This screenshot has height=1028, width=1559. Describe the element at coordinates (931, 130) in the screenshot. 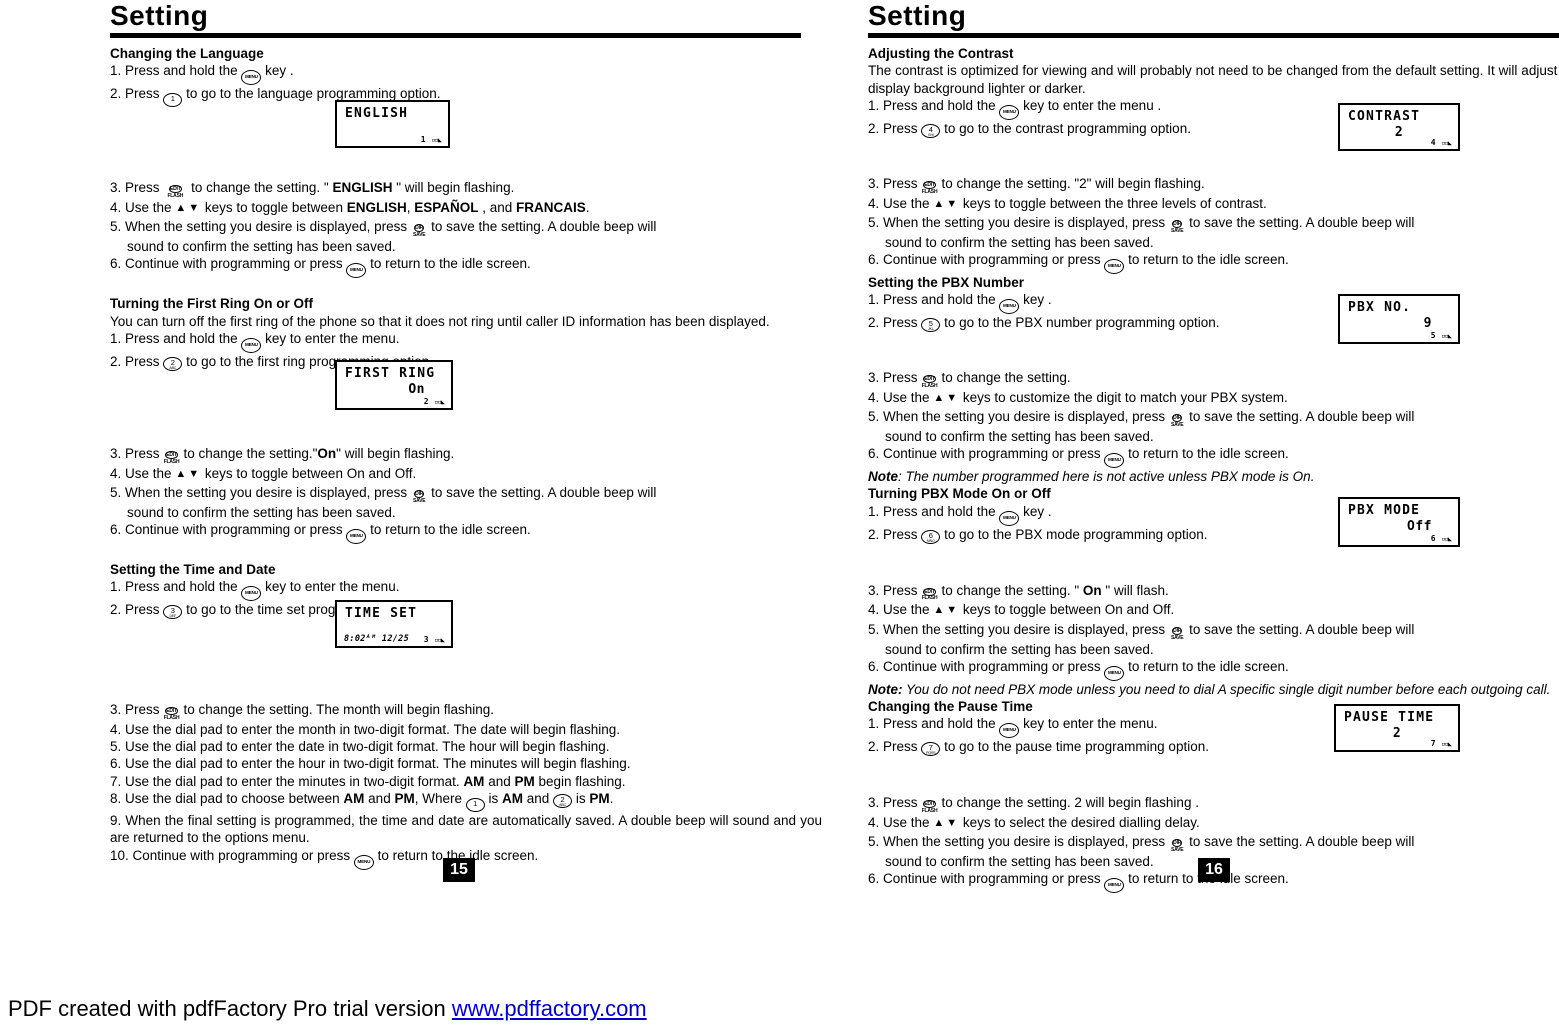

I see `digit-4-key-icon: 4 GHI` at that location.